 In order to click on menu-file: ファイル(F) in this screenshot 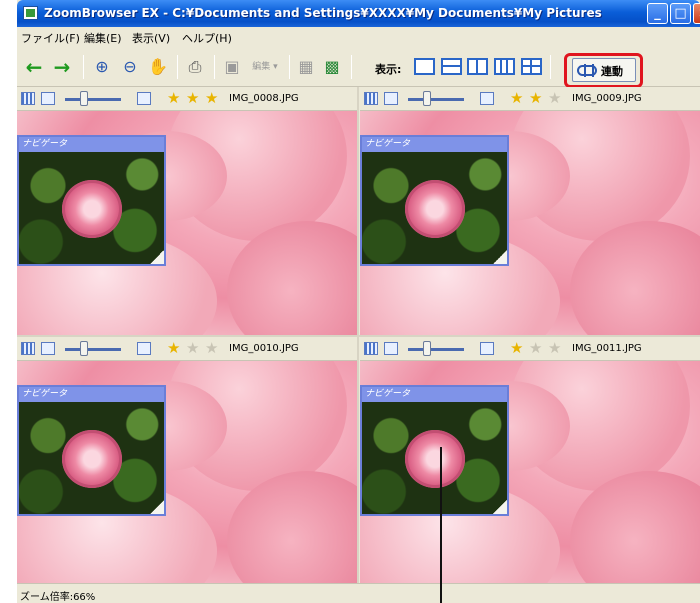, I will do `click(50, 38)`.